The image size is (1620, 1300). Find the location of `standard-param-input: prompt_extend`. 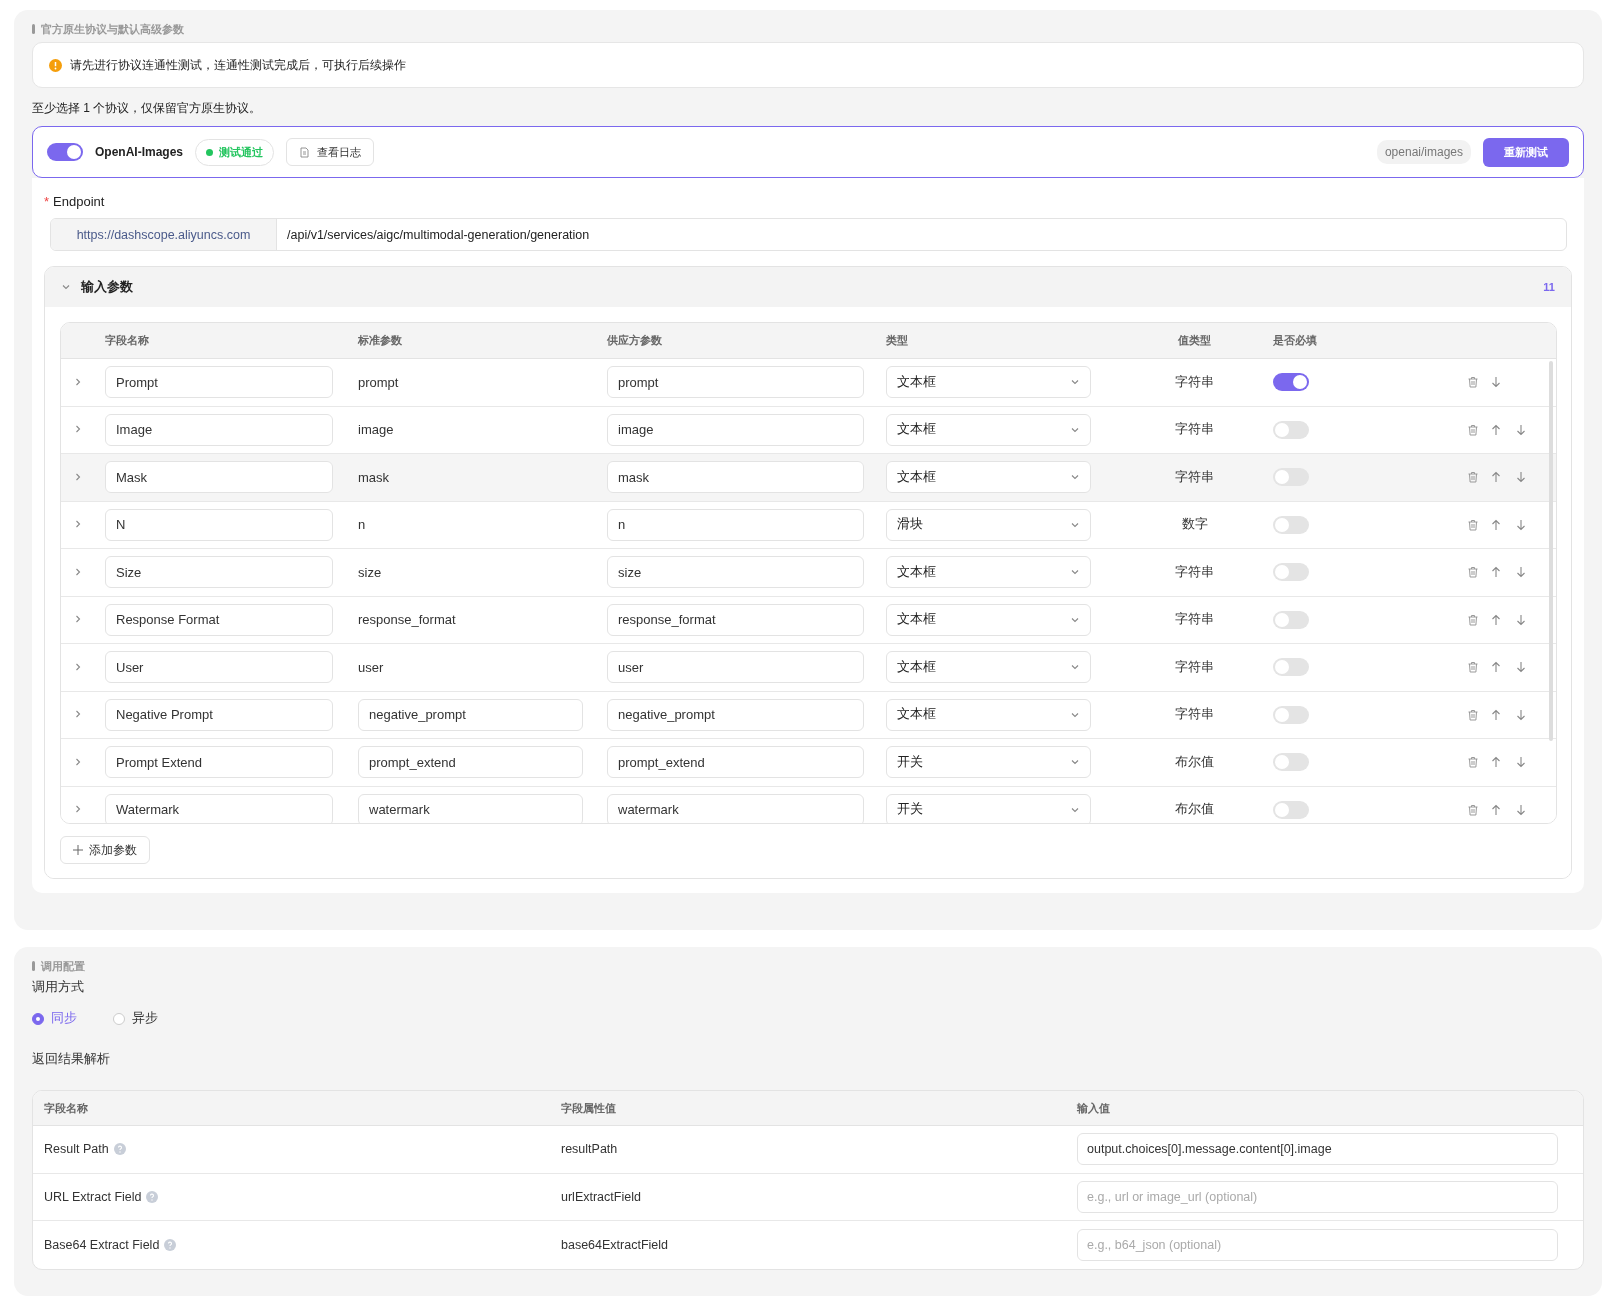

standard-param-input: prompt_extend is located at coordinates (470, 762).